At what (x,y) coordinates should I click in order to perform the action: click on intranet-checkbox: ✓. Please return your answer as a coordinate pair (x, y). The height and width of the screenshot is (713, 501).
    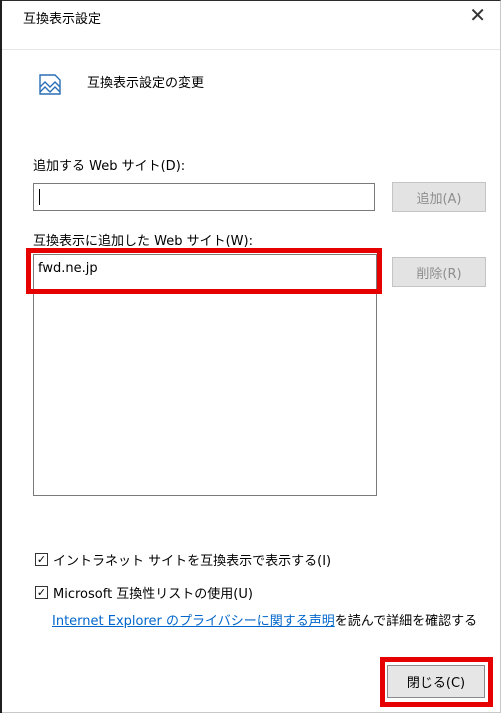
    Looking at the image, I should click on (41, 559).